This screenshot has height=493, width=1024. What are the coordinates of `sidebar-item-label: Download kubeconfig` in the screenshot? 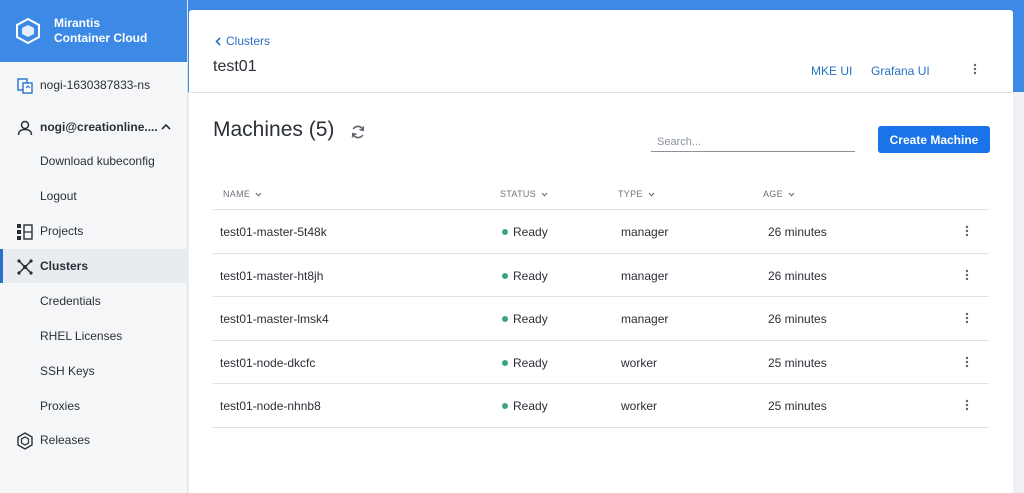 It's located at (97, 161).